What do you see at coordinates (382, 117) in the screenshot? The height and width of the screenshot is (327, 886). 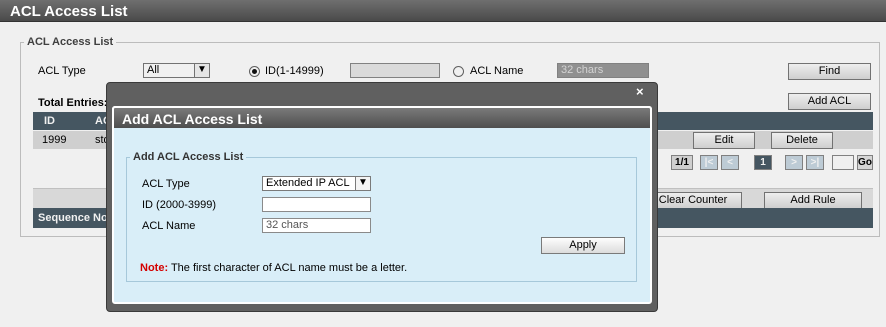 I see `modal-title: Add ACL Access List` at bounding box center [382, 117].